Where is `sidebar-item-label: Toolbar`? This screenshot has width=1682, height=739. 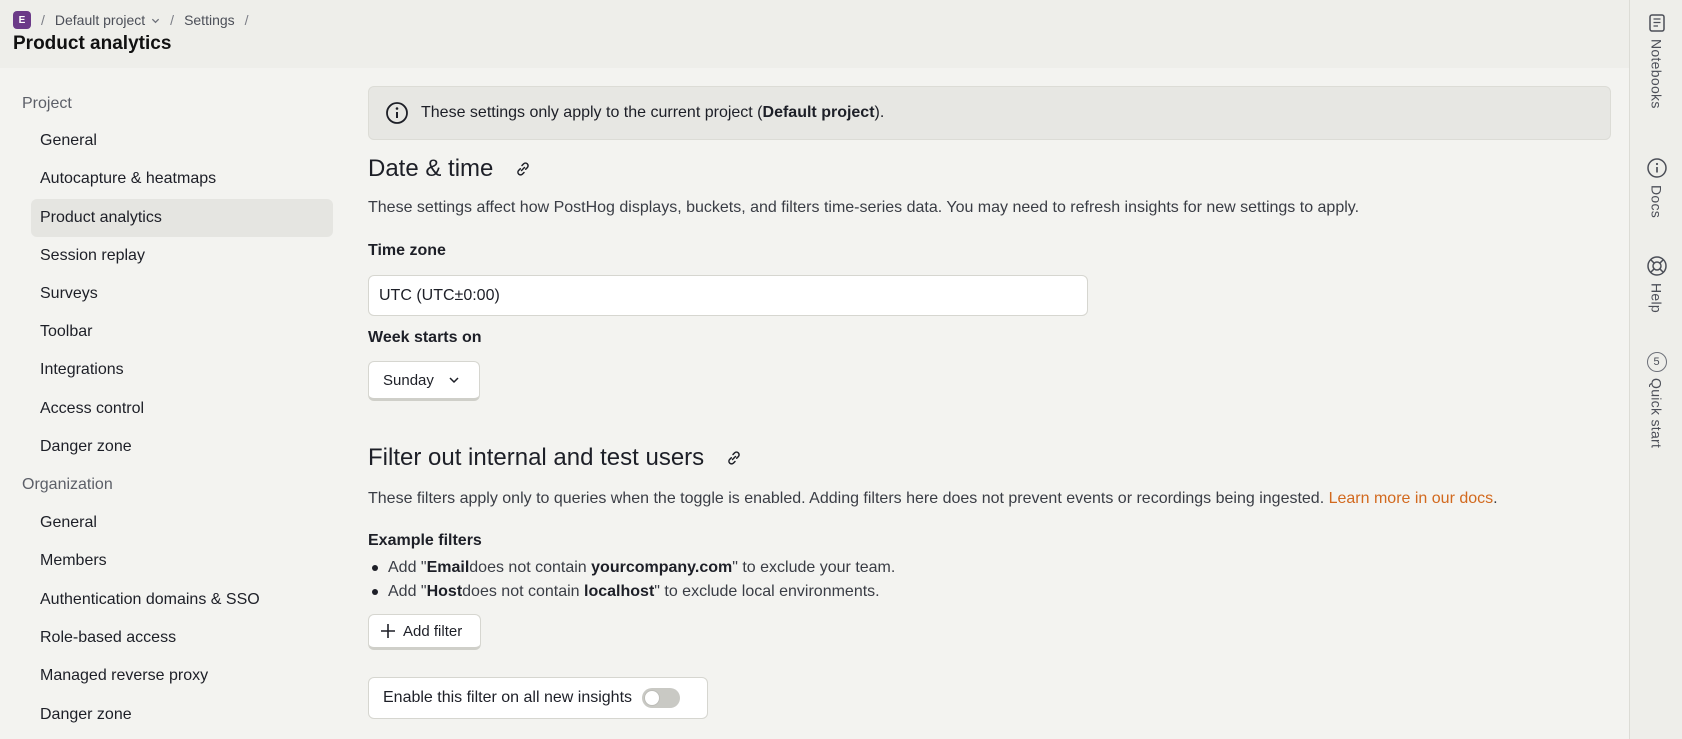 sidebar-item-label: Toolbar is located at coordinates (66, 331).